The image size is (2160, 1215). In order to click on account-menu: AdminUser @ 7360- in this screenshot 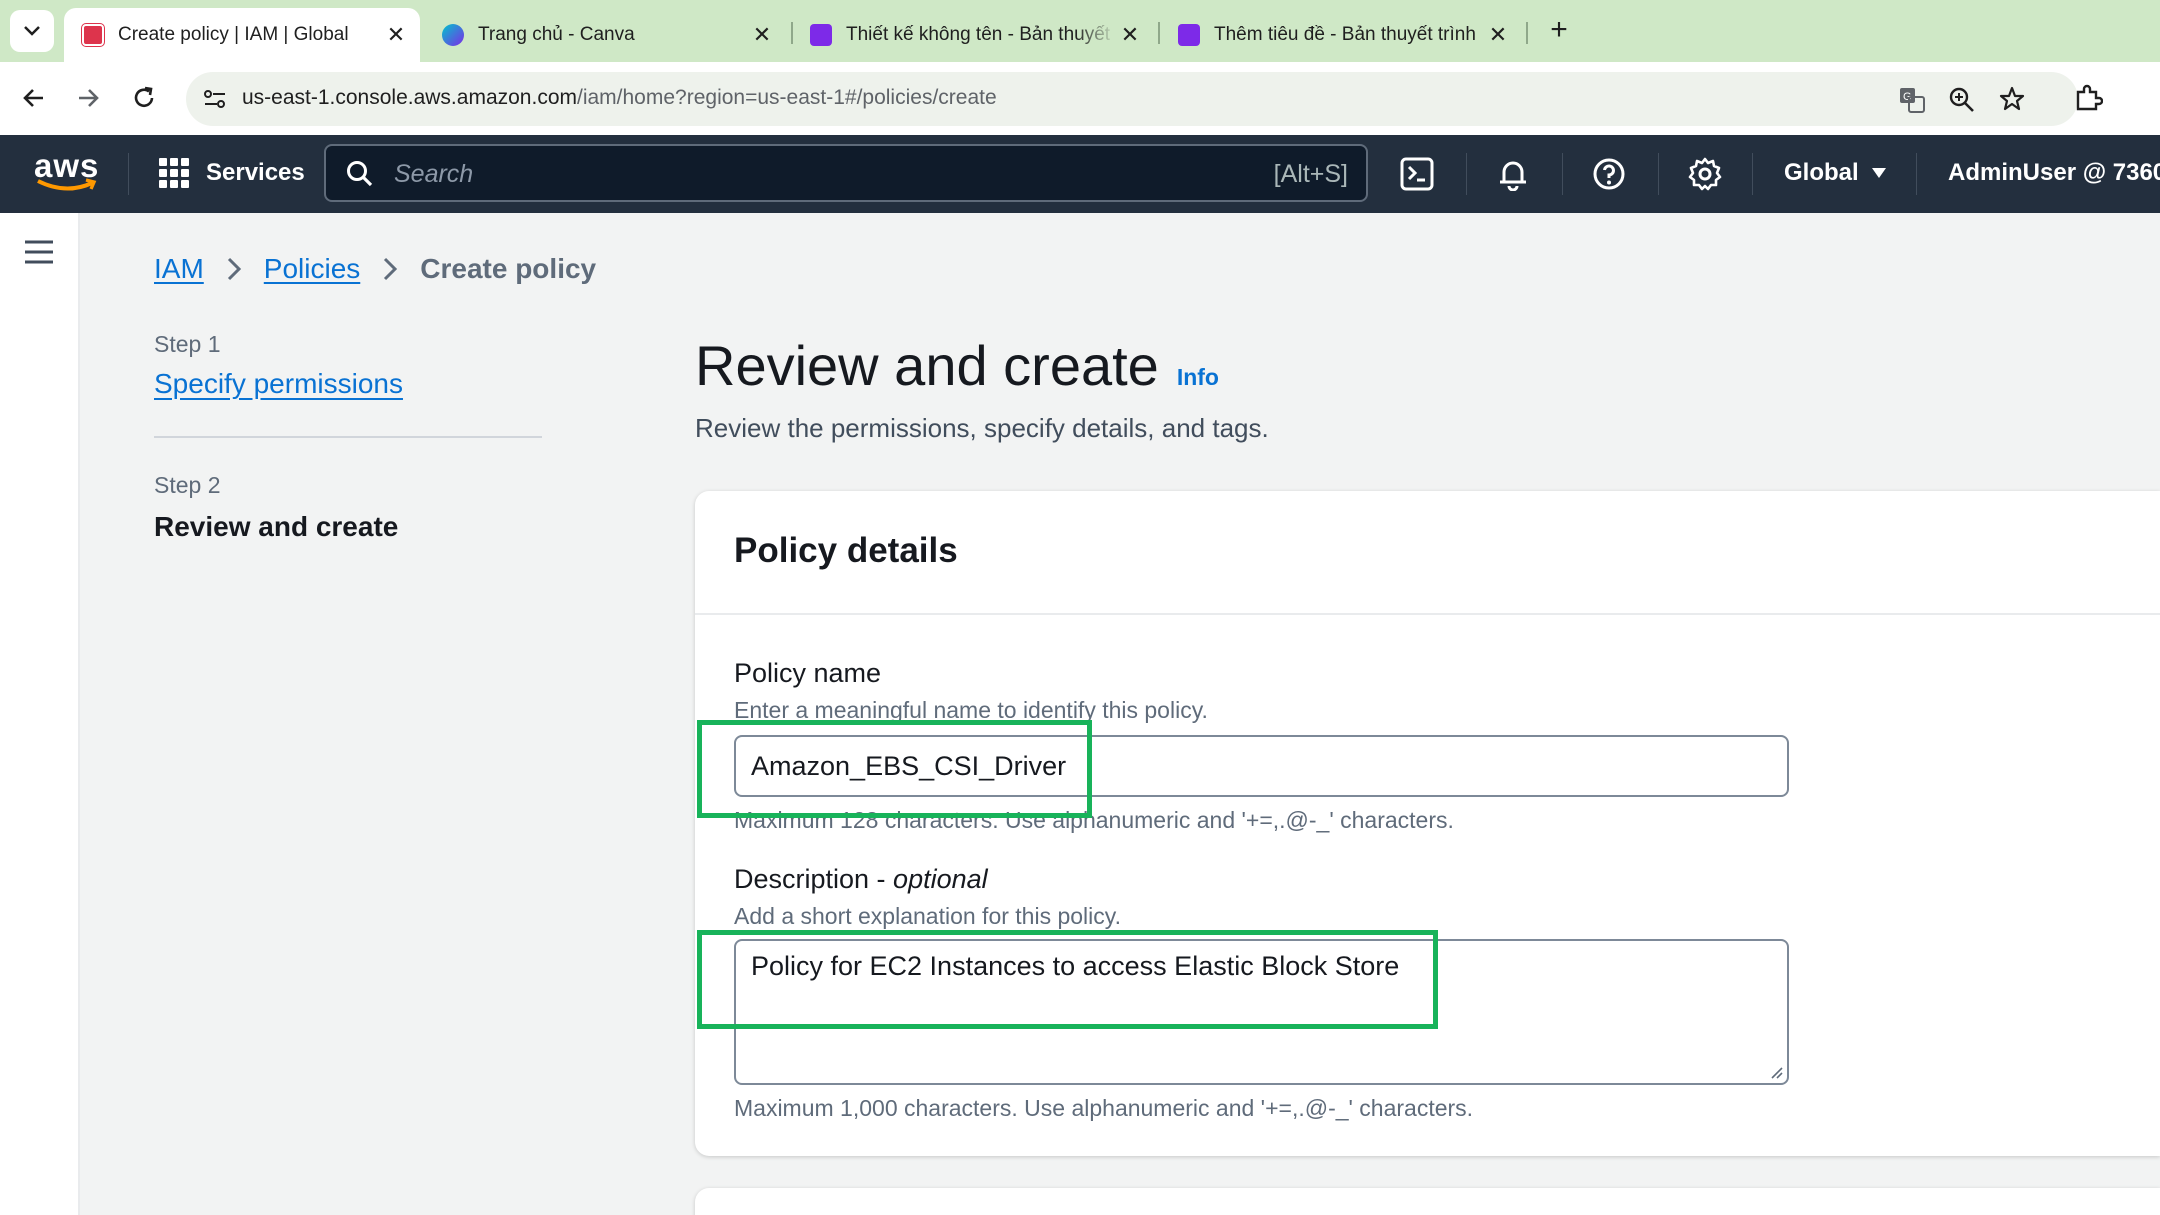, I will do `click(2054, 173)`.